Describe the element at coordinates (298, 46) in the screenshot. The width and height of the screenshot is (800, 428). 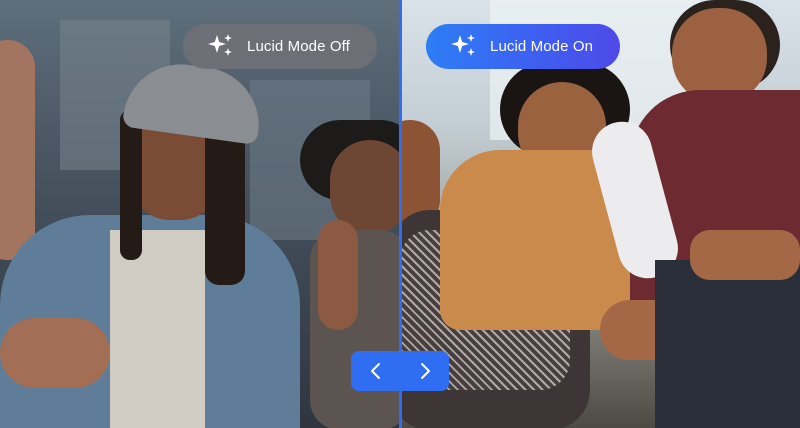
I see `lucid-mode-off-text: Lucid Mode Off` at that location.